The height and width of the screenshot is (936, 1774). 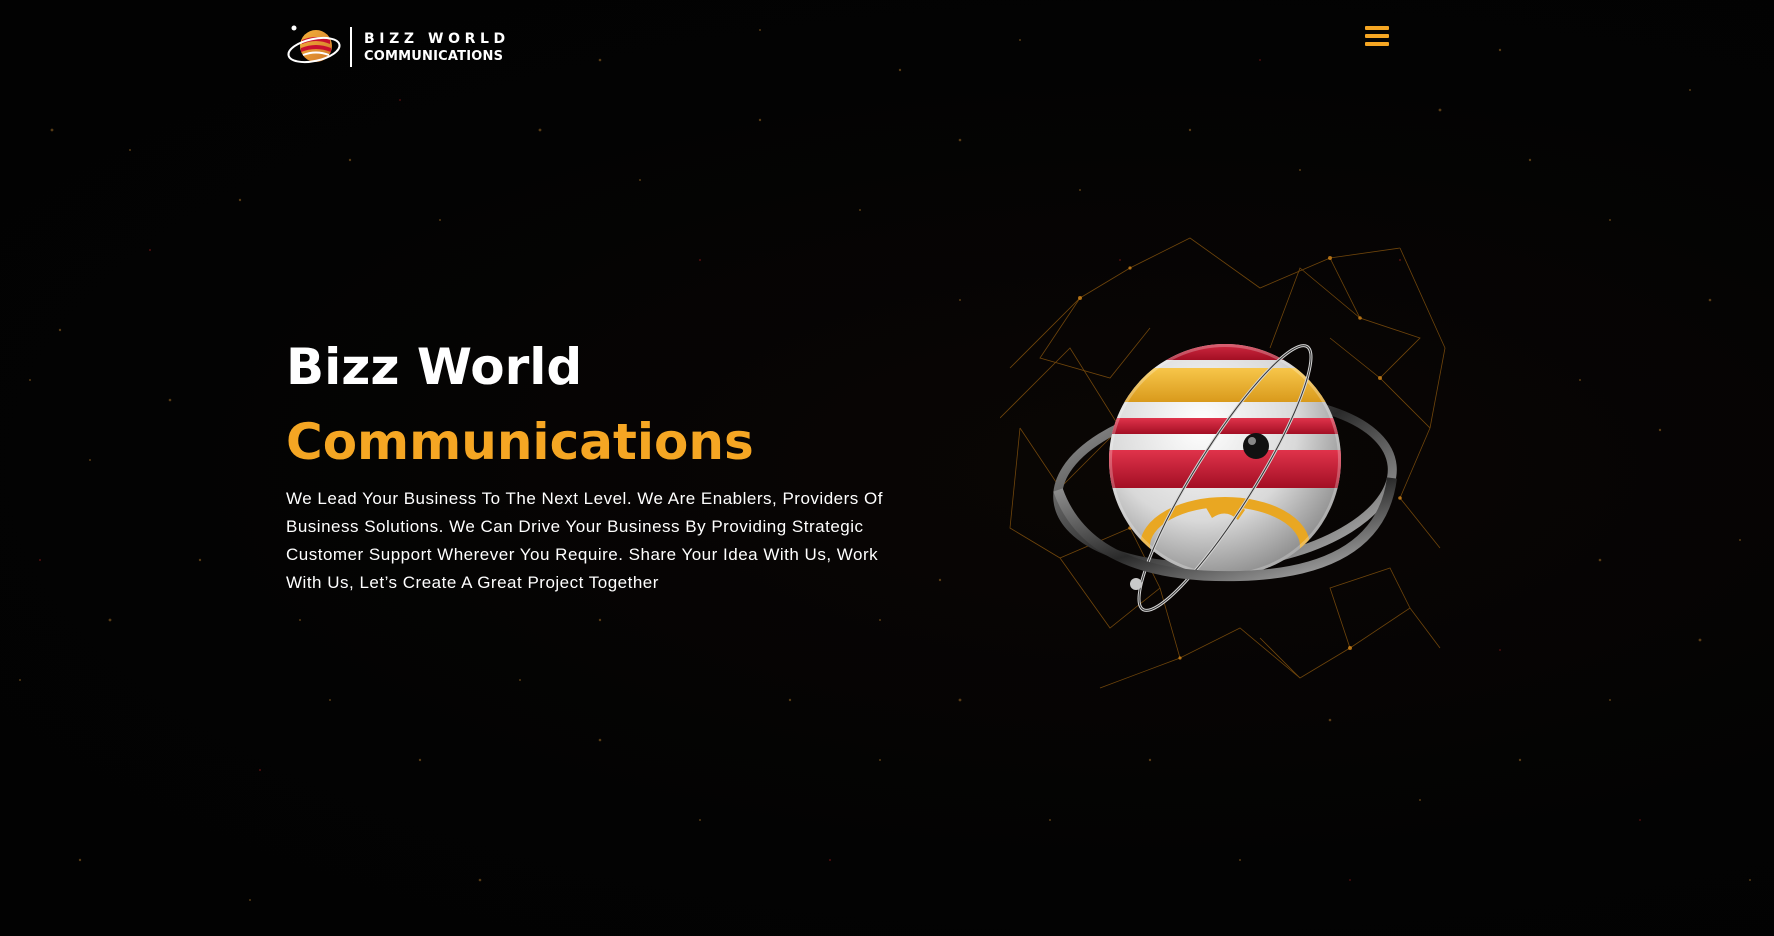 What do you see at coordinates (314, 44) in the screenshot?
I see `logo-globe-icon` at bounding box center [314, 44].